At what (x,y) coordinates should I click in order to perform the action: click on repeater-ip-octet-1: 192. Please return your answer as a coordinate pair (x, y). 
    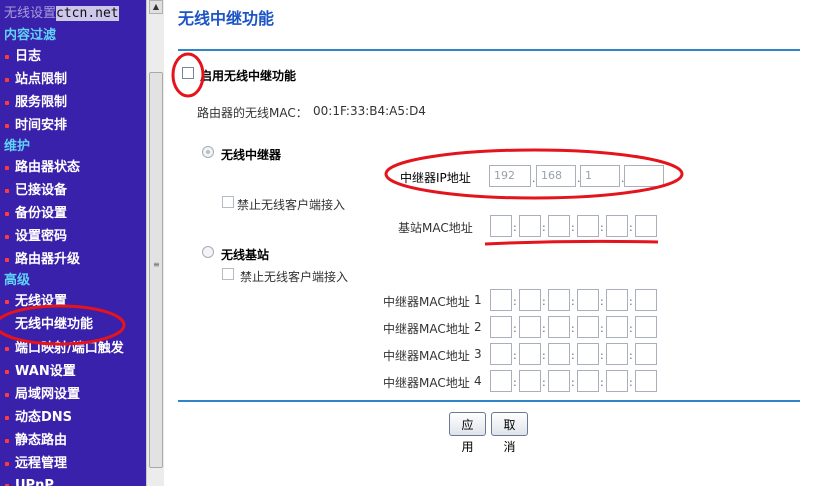
    Looking at the image, I should click on (510, 176).